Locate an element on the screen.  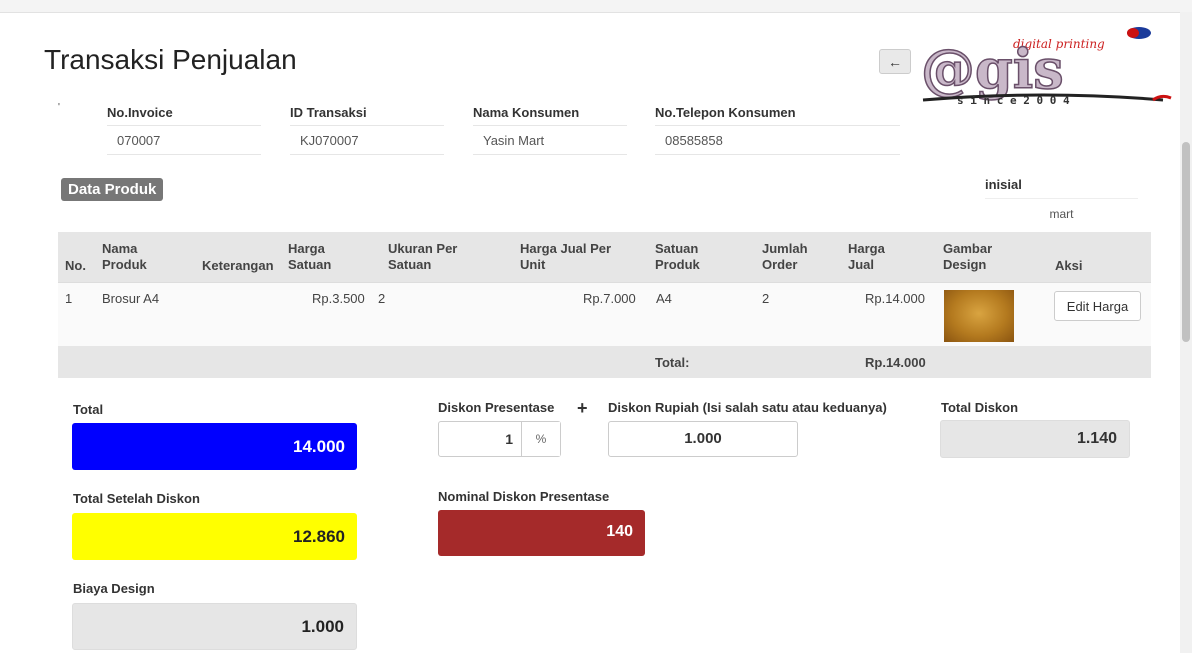
th-jumlah-1: Jumlah is located at coordinates (785, 248).